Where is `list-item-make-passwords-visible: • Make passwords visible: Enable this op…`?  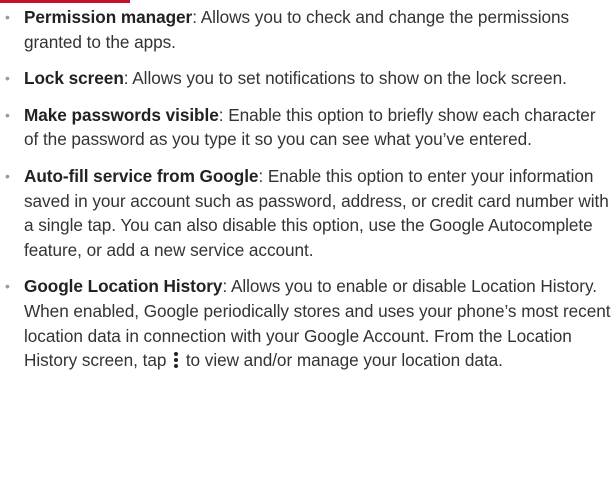
list-item-make-passwords-visible: • Make passwords visible: Enable this op… is located at coordinates (306, 127).